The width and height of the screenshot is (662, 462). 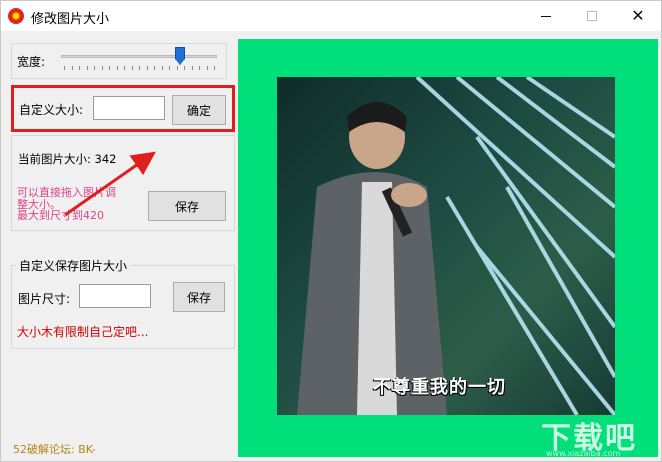 I want to click on slider-track, so click(x=139, y=56).